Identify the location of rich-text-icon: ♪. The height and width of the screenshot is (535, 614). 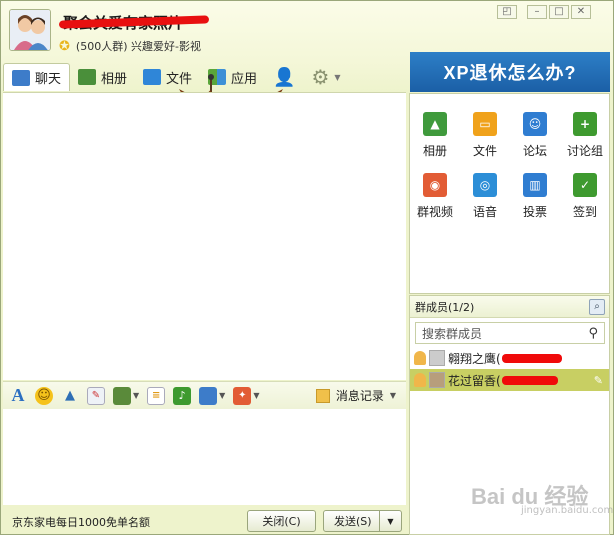
(182, 395).